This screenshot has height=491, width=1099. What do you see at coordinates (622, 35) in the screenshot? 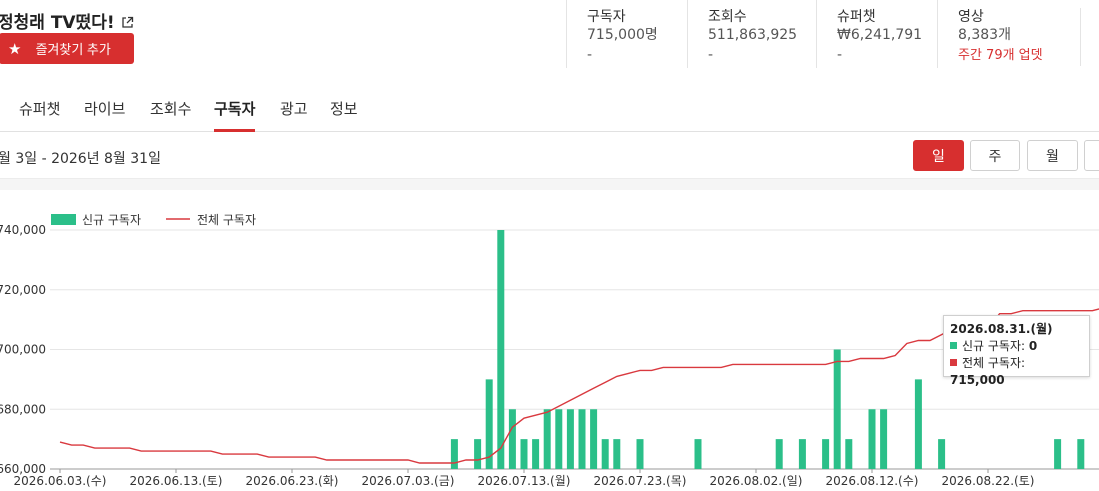
I see `stat-value: 715,000명` at bounding box center [622, 35].